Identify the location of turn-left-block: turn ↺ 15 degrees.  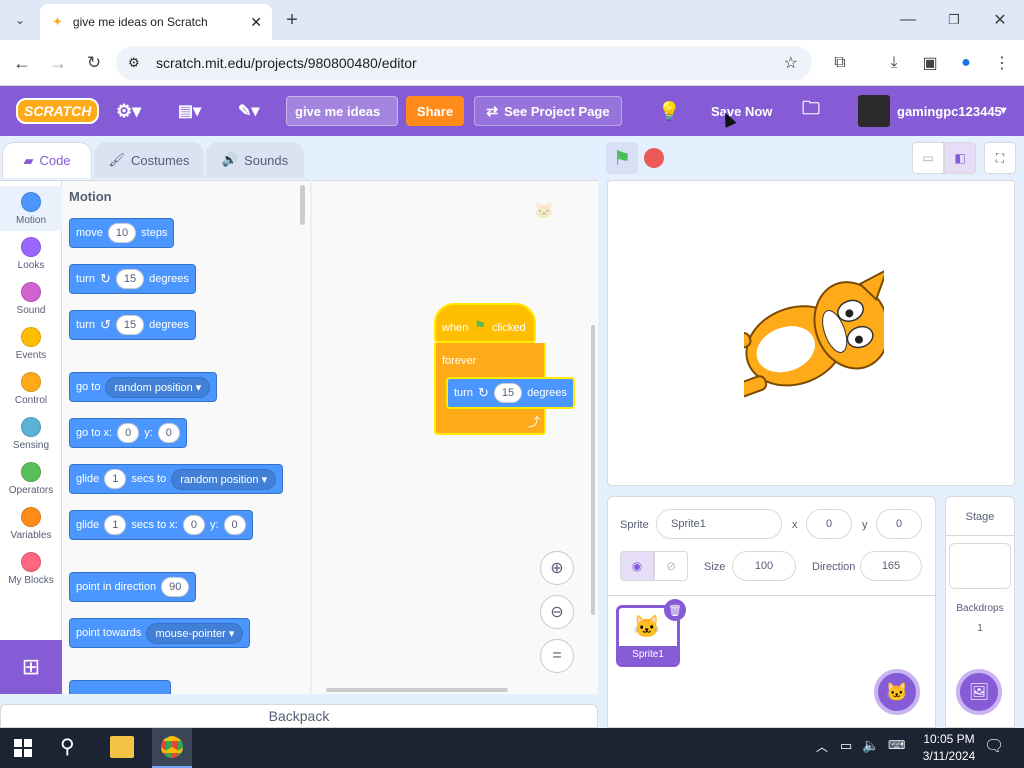
(132, 325).